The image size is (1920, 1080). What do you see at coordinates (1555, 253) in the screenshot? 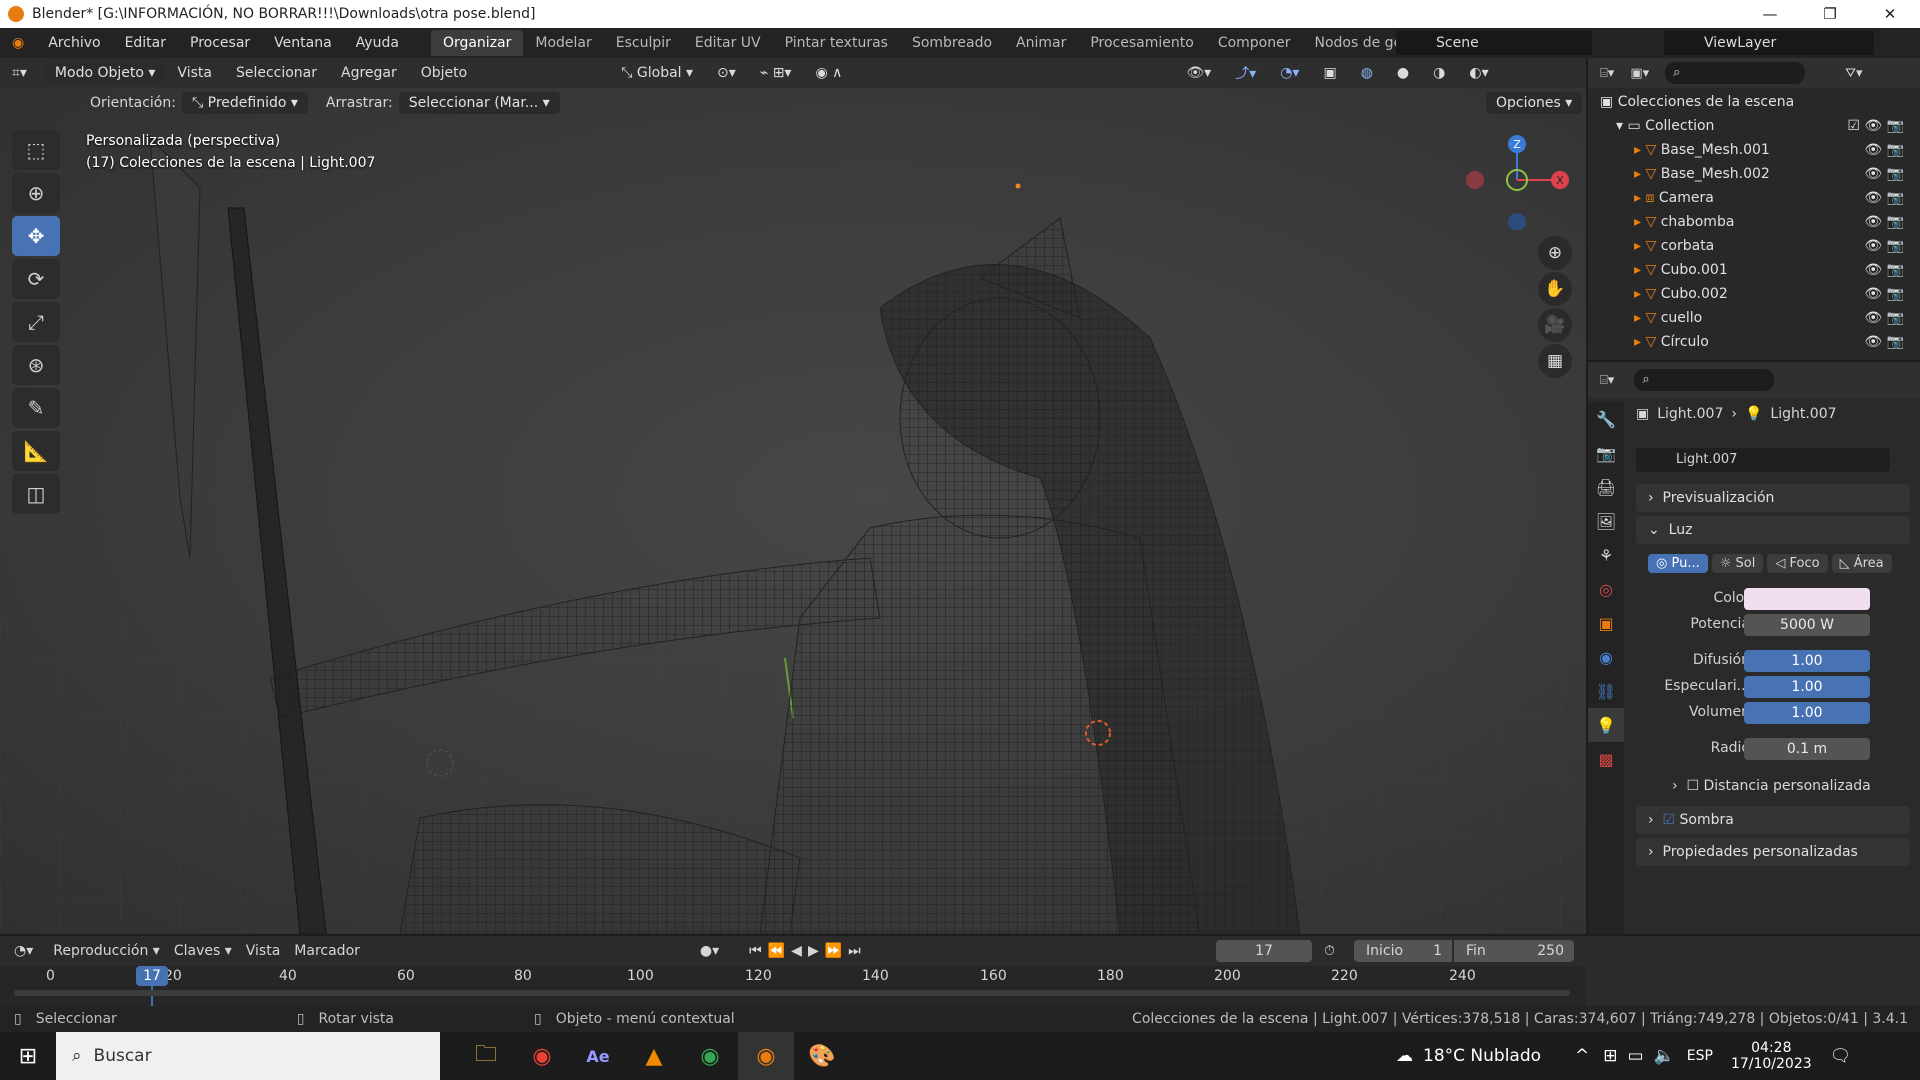
I see `zoom-icon: ⊕` at bounding box center [1555, 253].